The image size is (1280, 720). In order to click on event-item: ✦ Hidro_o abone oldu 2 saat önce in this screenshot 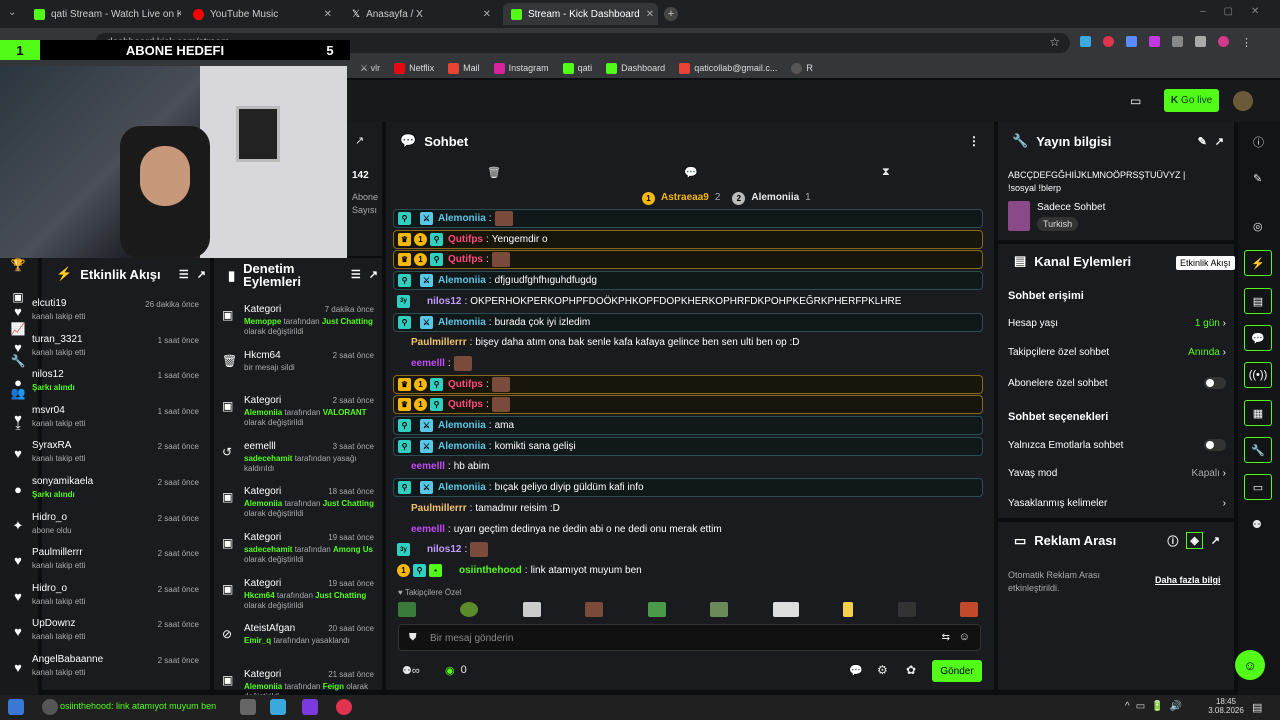, I will do `click(105, 528)`.